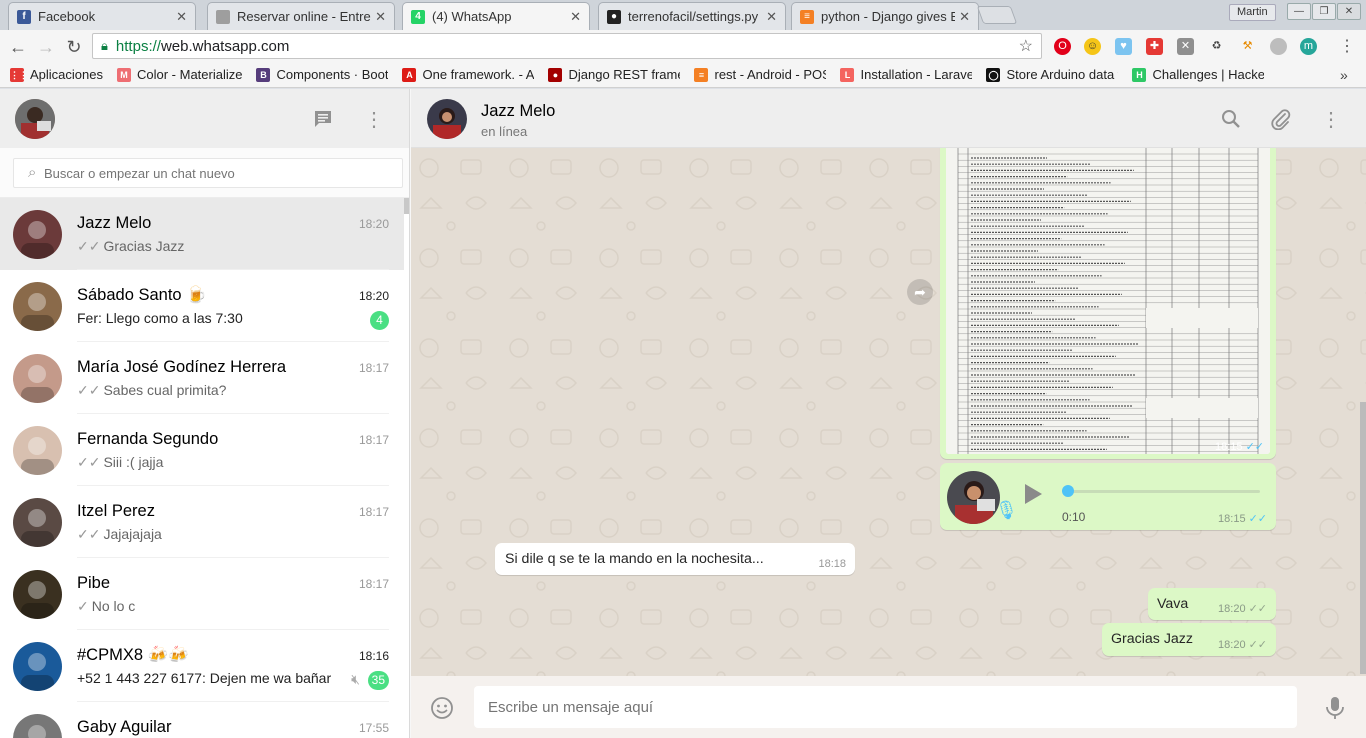 Image resolution: width=1366 pixels, height=738 pixels. Describe the element at coordinates (1062, 46) in the screenshot. I see `opera-extension-icon: O` at that location.